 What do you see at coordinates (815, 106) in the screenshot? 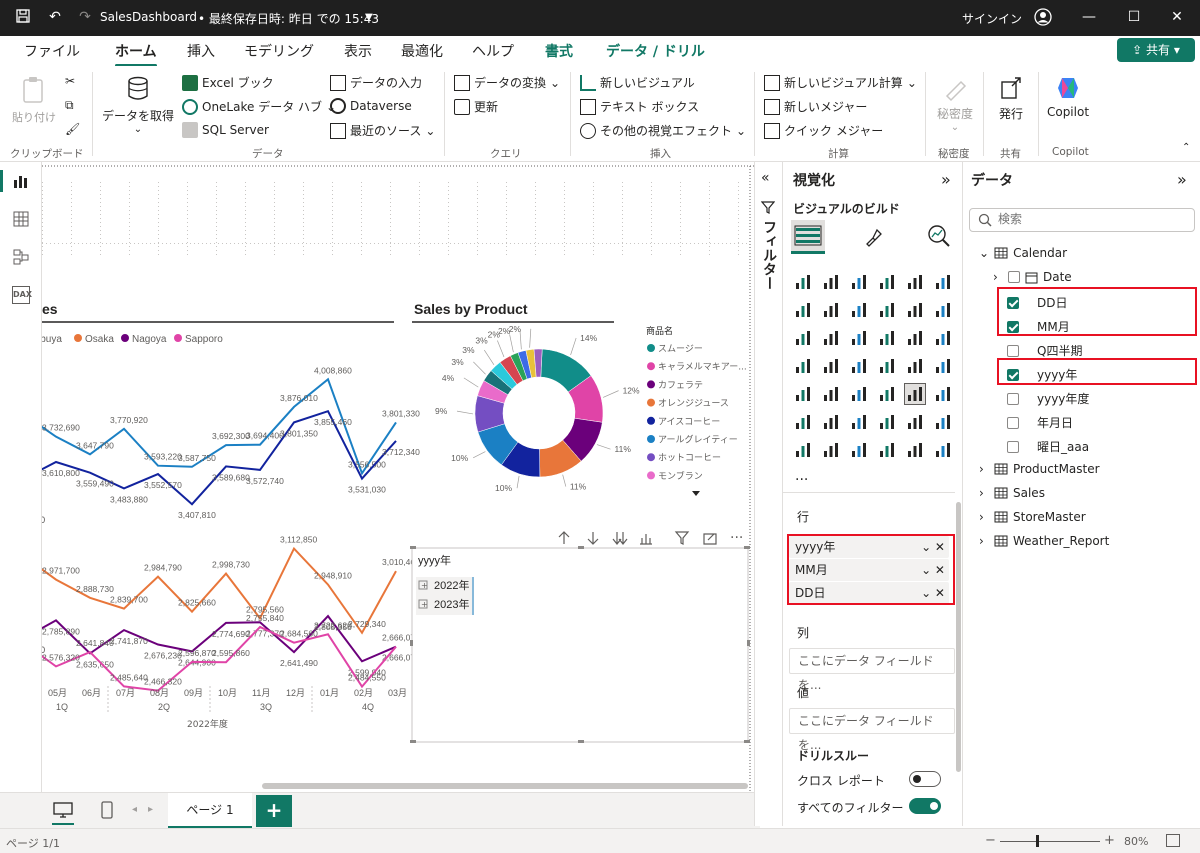
I see `new-measure-button: 新しいメジャー` at bounding box center [815, 106].